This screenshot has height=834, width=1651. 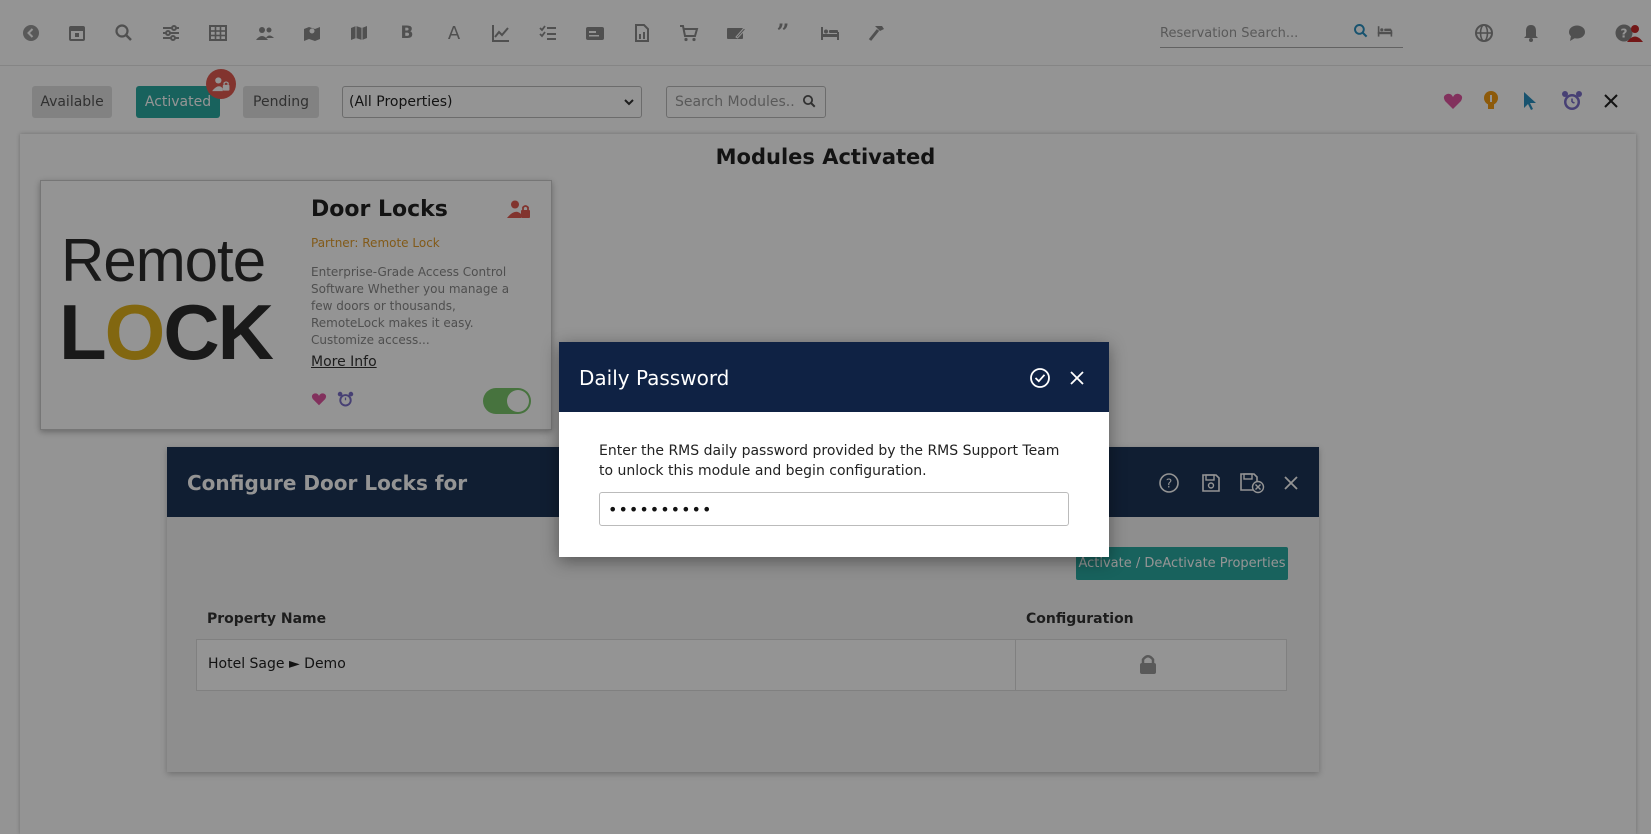 What do you see at coordinates (1077, 378) in the screenshot?
I see `close-icon` at bounding box center [1077, 378].